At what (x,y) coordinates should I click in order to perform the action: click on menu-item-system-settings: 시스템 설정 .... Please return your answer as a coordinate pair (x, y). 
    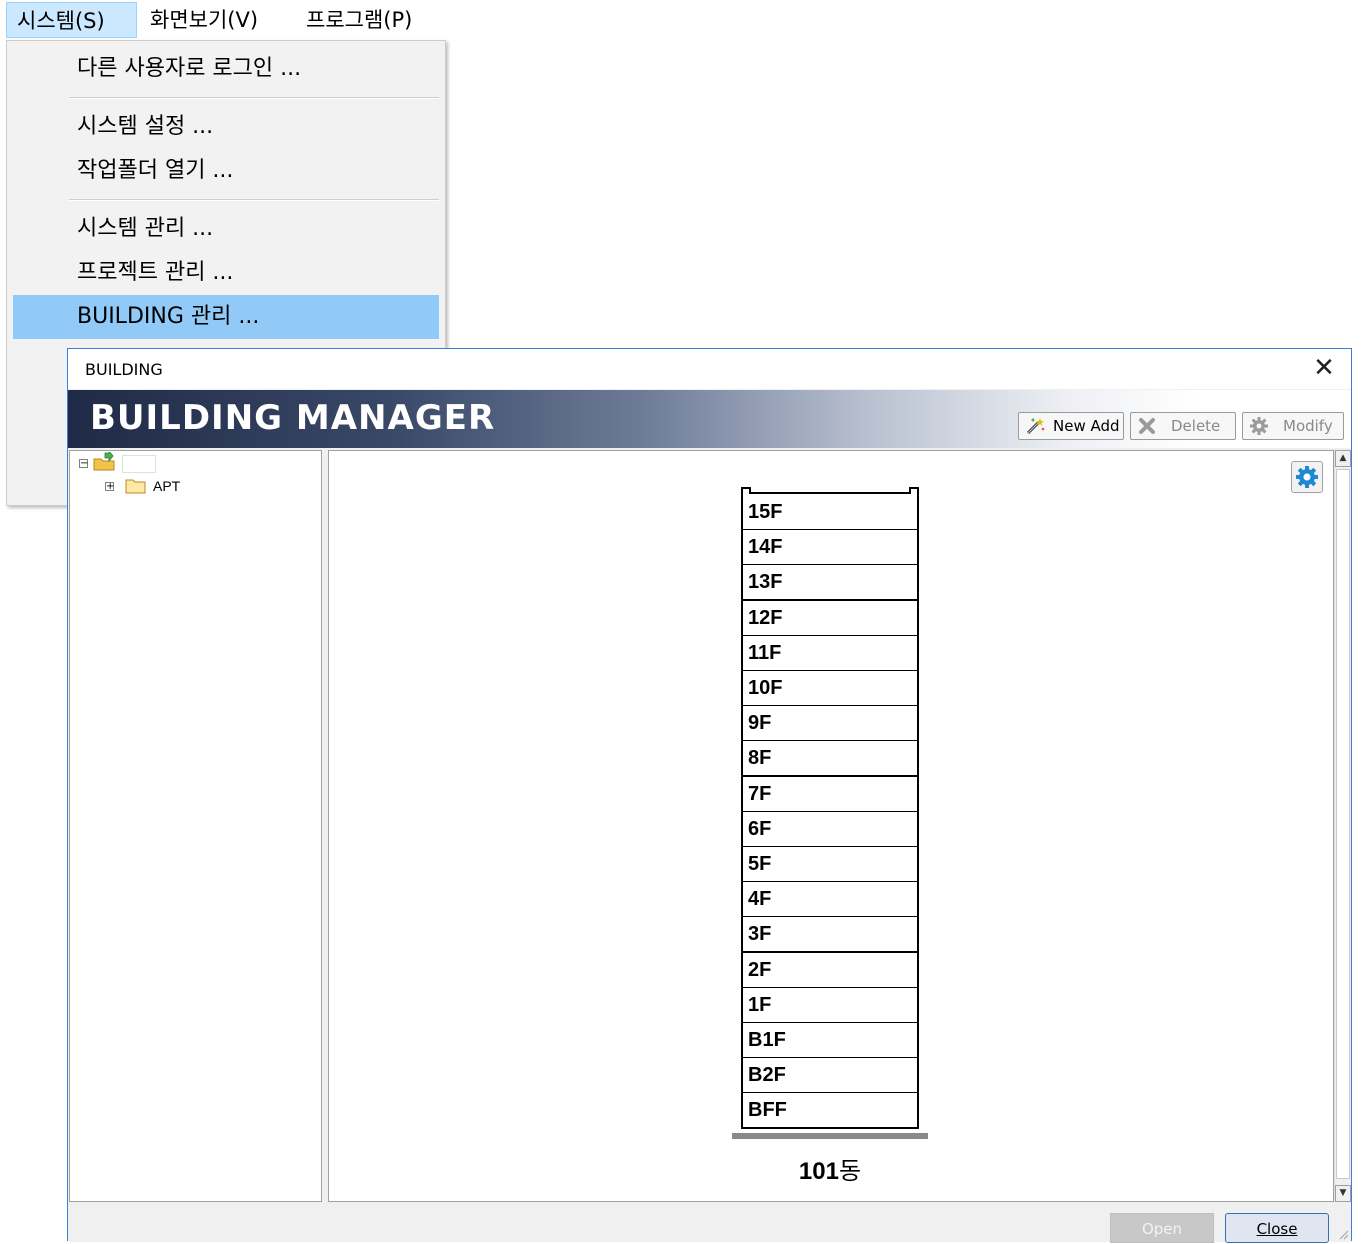
    Looking at the image, I should click on (226, 127).